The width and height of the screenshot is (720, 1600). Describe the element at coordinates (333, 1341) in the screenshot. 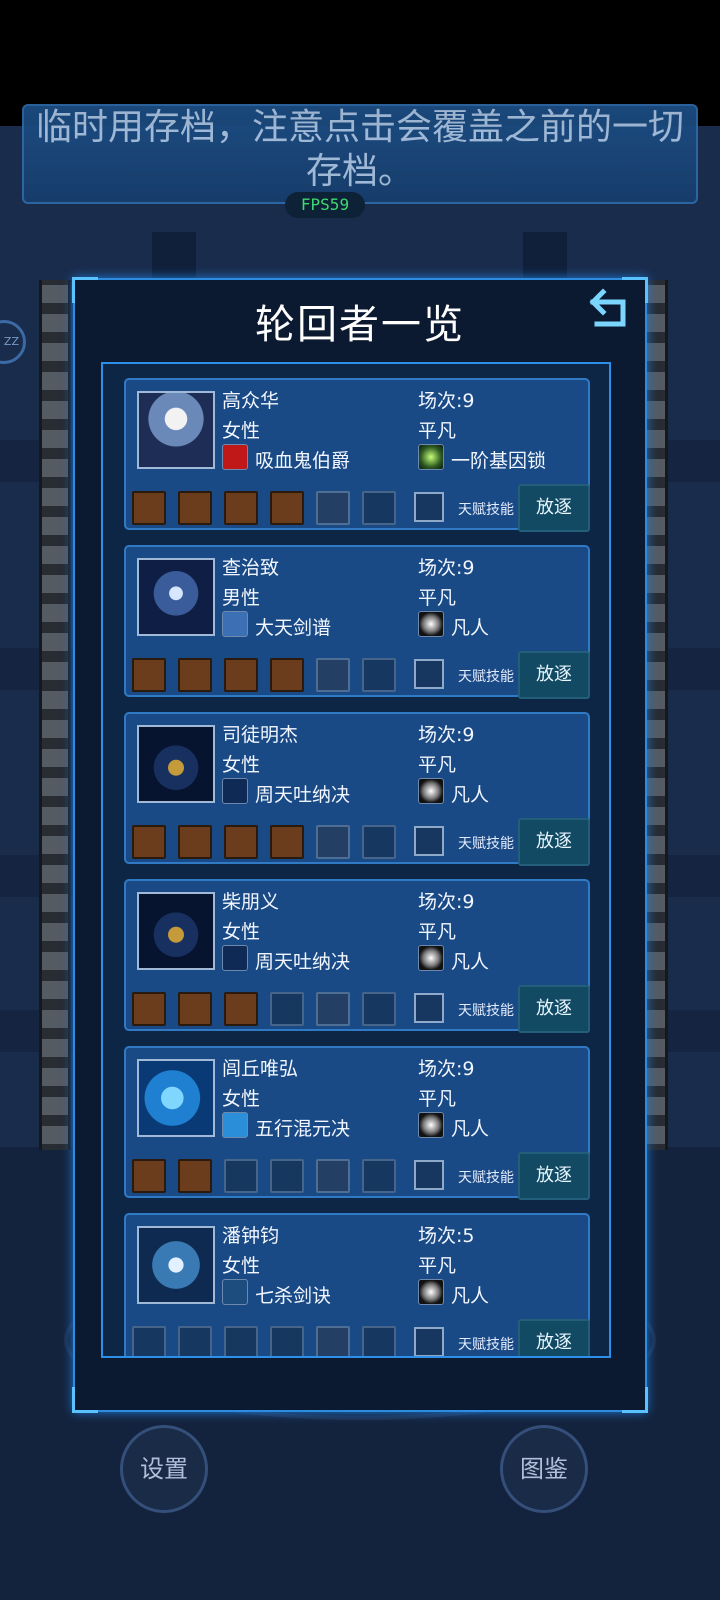

I see `smg-icon` at that location.